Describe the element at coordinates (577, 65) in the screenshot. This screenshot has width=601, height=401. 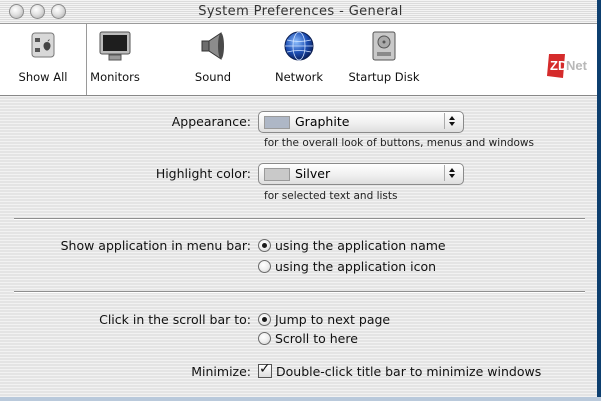
I see `svg-text: Net` at that location.